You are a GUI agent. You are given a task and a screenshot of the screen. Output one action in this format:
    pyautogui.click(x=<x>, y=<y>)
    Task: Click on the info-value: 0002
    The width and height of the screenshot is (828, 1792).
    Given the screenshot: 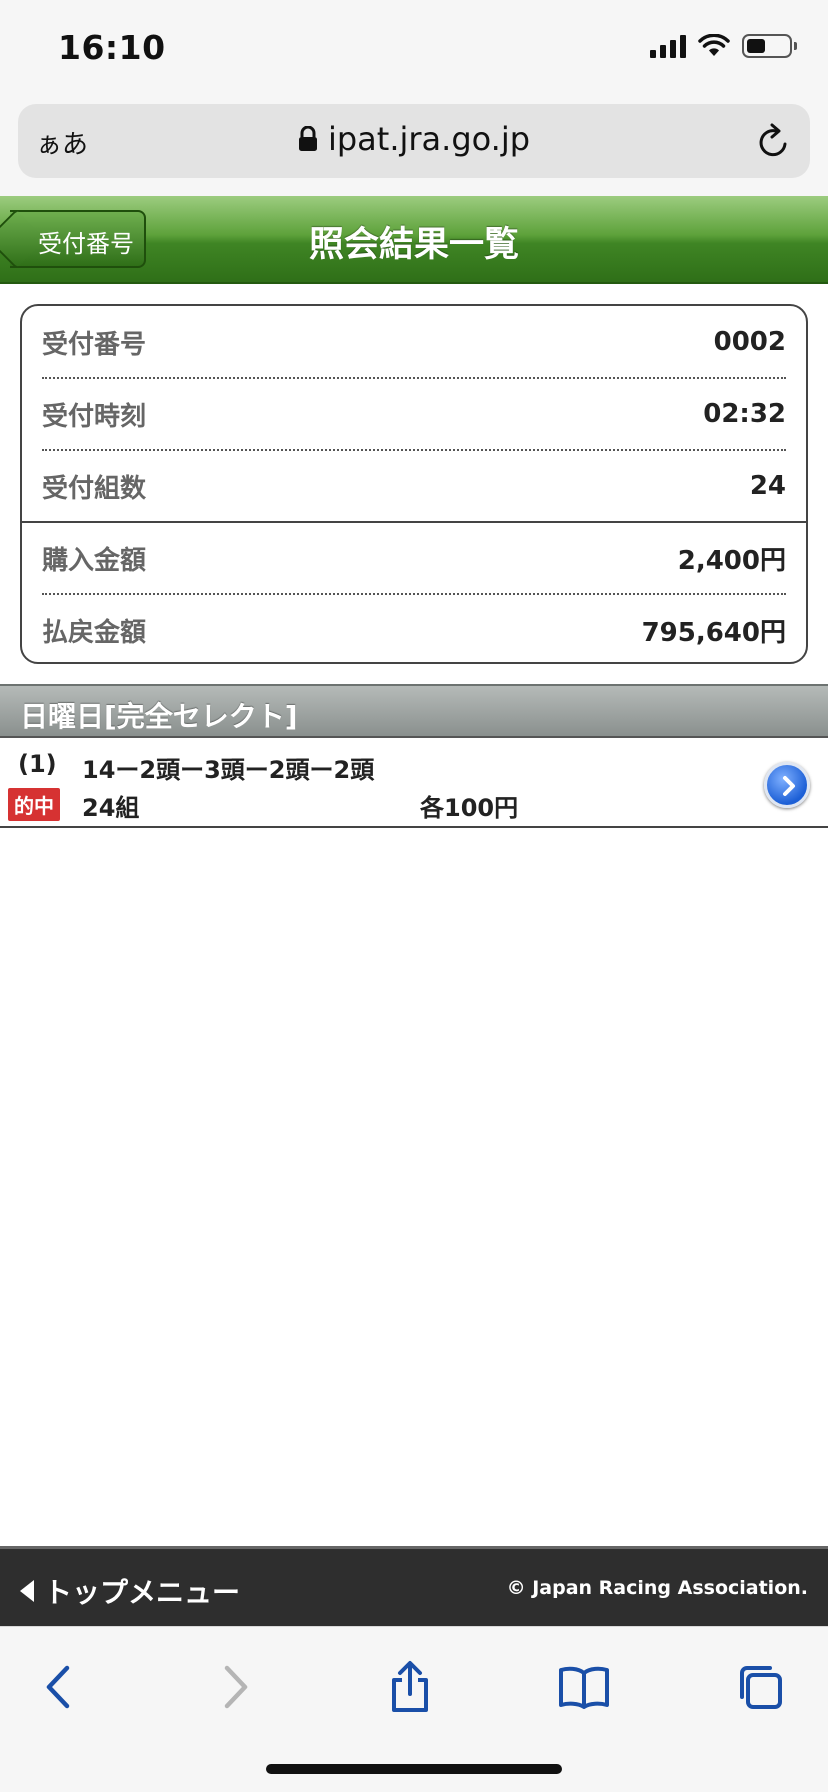 What is the action you would take?
    pyautogui.click(x=749, y=342)
    